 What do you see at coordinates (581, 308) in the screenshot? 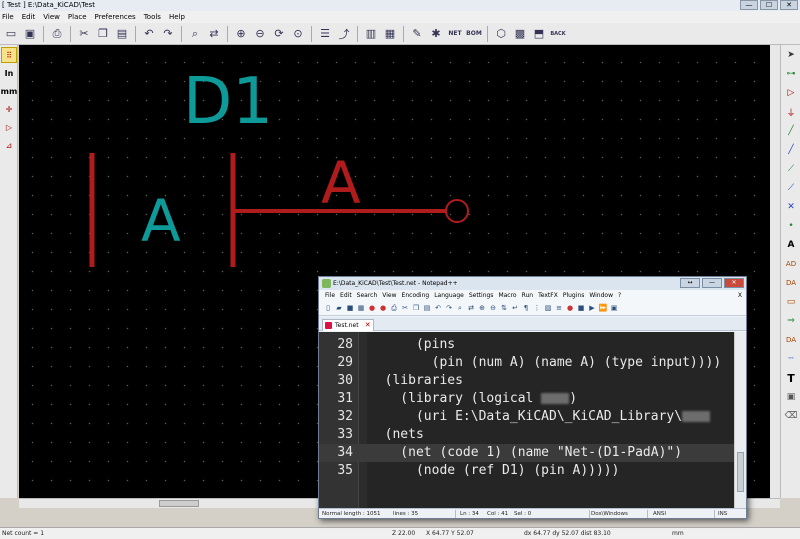
I see `stop-macro-icon: ■` at bounding box center [581, 308].